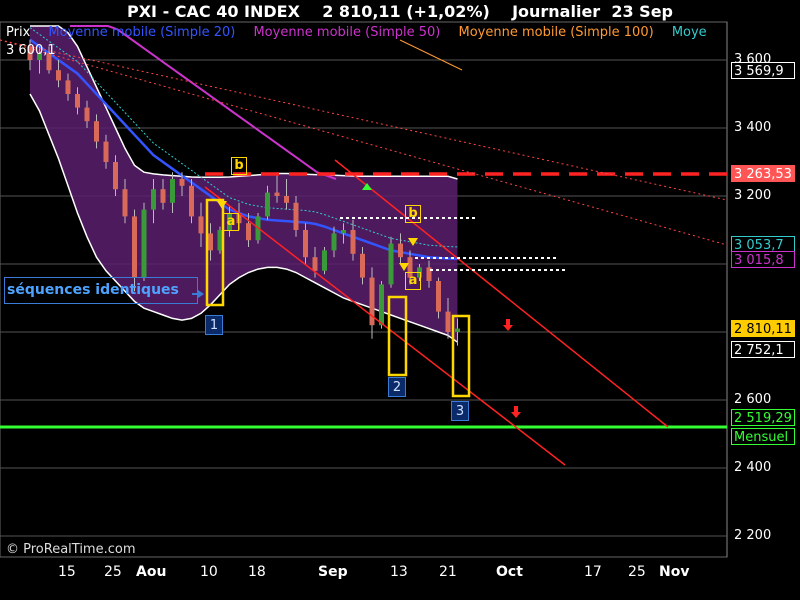  What do you see at coordinates (413, 214) in the screenshot?
I see `wave-label-b2: b` at bounding box center [413, 214].